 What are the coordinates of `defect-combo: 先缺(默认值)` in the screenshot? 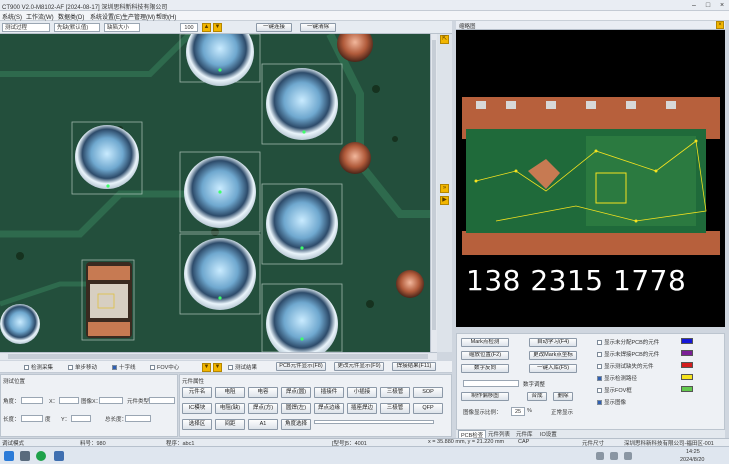 It's located at (77, 27).